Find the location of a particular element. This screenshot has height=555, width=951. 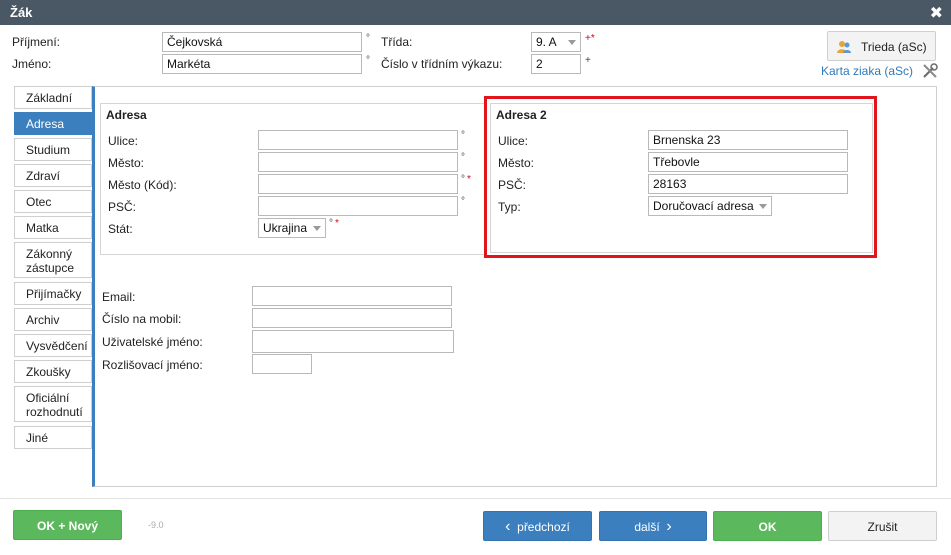

tab-adresa: Adresa is located at coordinates (53, 123).